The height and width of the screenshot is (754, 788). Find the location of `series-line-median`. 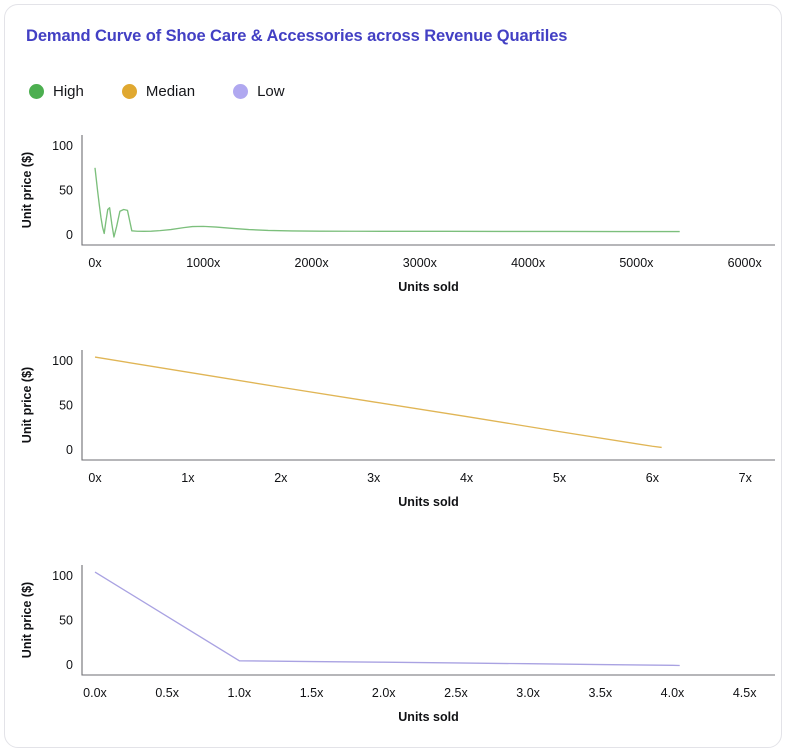

series-line-median is located at coordinates (378, 402).